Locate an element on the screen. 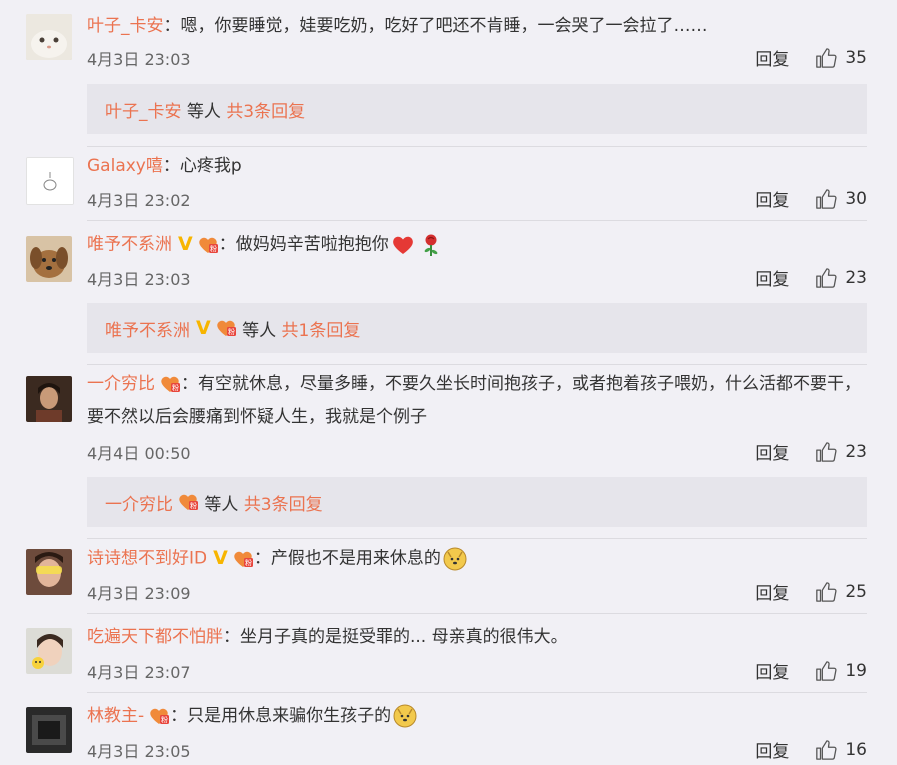 The width and height of the screenshot is (897, 765). portrait-avatar-icon is located at coordinates (49, 399).